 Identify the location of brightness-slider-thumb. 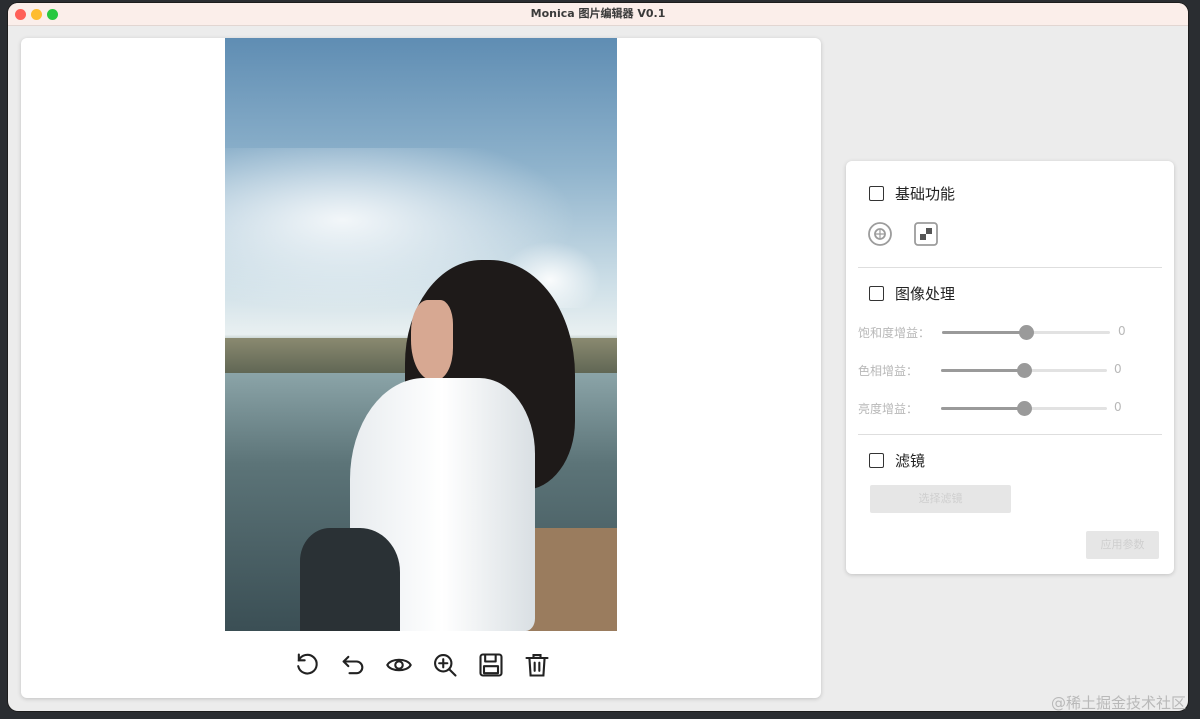
(1024, 408).